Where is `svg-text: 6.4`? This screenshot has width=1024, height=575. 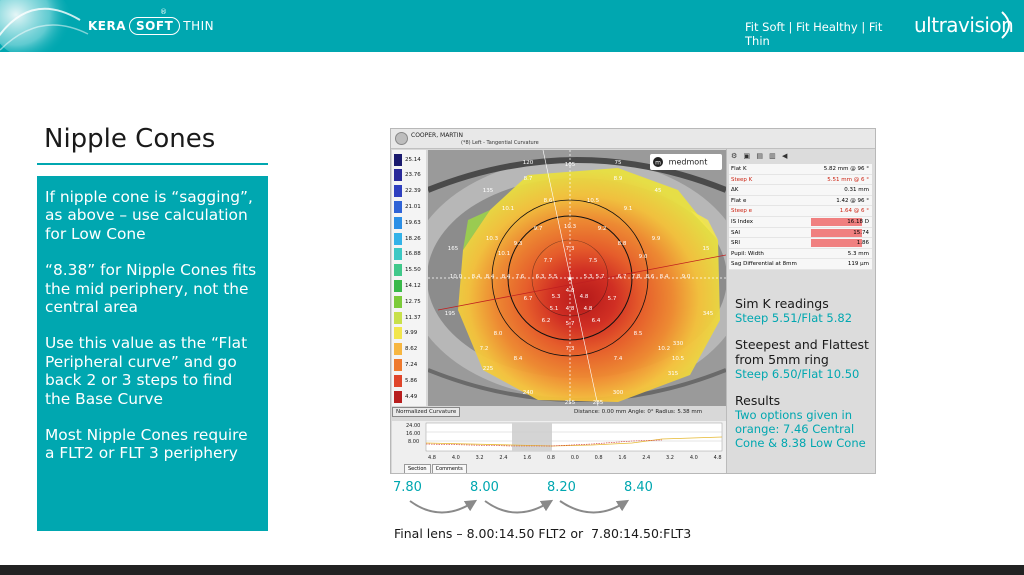 svg-text: 6.4 is located at coordinates (596, 321).